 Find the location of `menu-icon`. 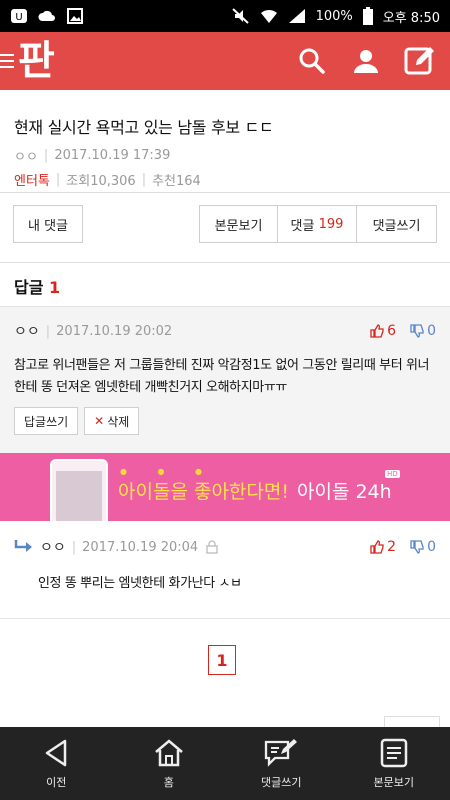

menu-icon is located at coordinates (8, 61).